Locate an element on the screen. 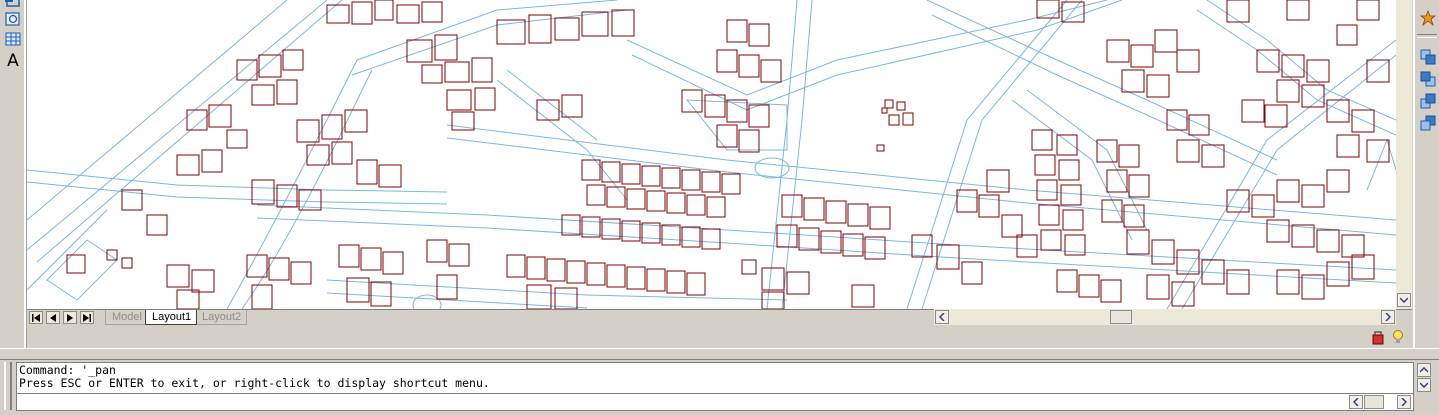 The height and width of the screenshot is (415, 1439). tab-layout1: Layout1 is located at coordinates (171, 317).